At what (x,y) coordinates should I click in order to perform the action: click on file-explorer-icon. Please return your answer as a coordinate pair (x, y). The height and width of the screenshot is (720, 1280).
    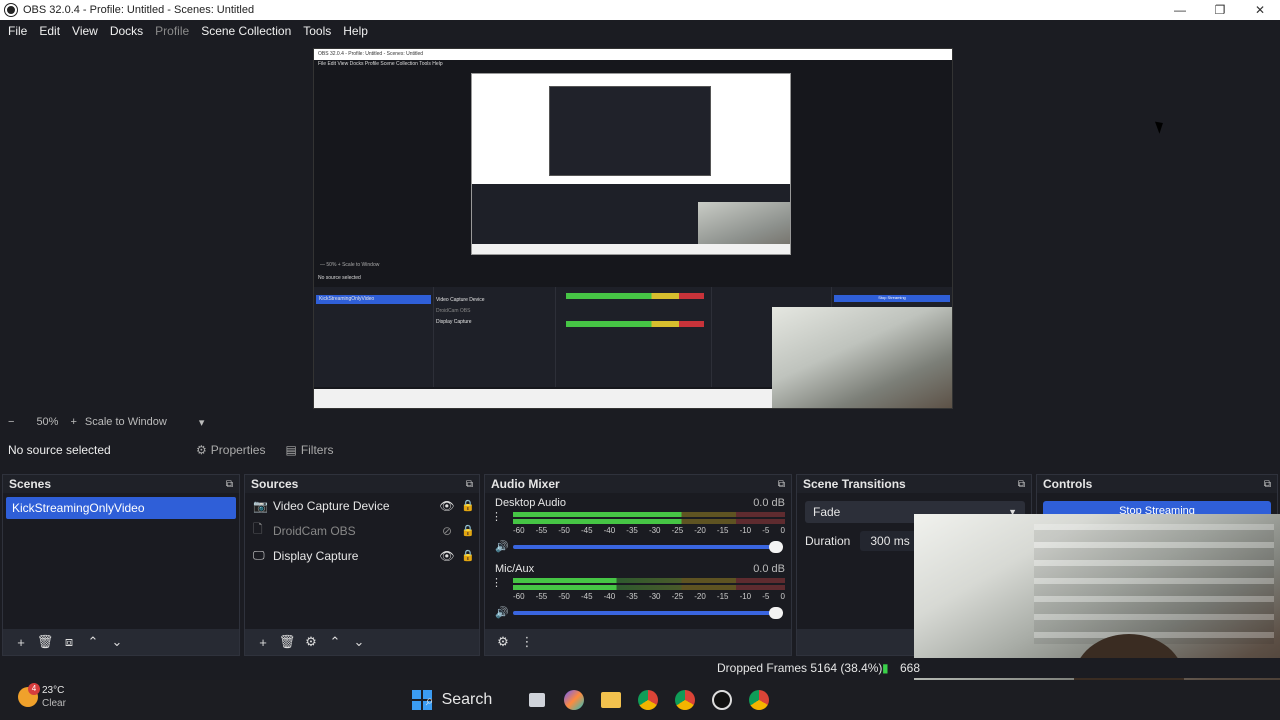
    Looking at the image, I should click on (611, 700).